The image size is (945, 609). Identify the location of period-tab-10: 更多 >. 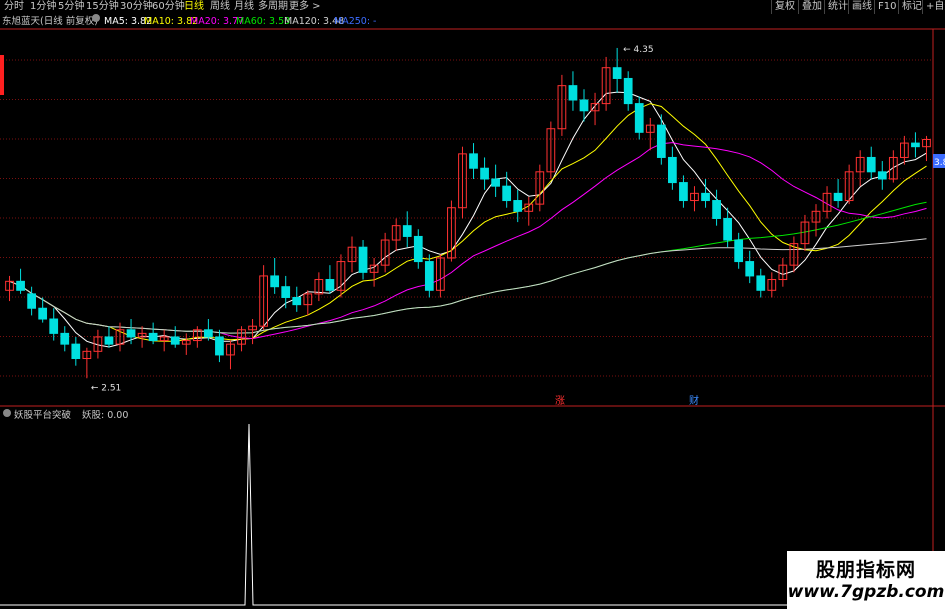
(305, 7).